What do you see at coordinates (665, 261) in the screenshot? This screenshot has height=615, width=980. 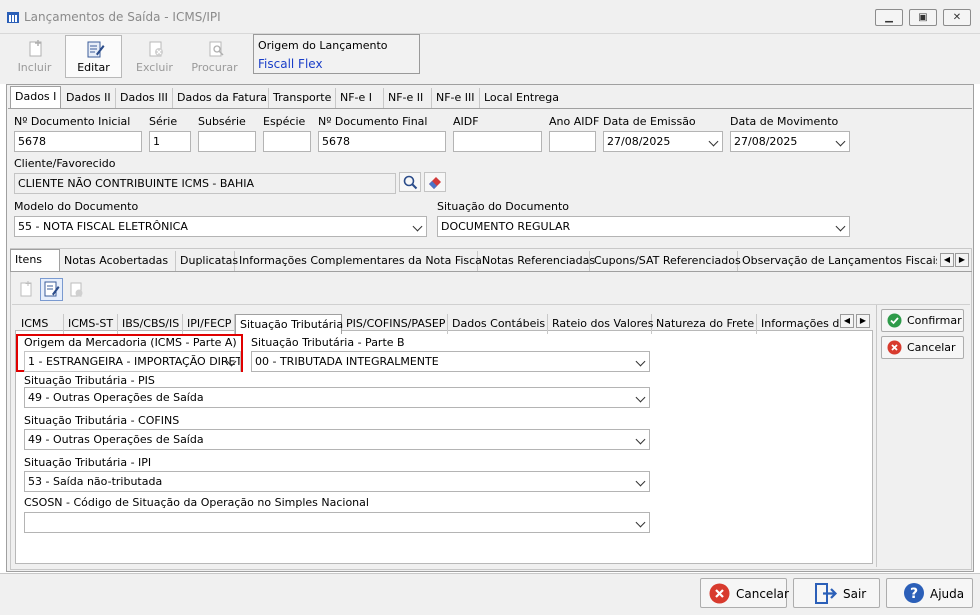 I see `tab-cupons-sat: Cupons/SAT Referenciados` at bounding box center [665, 261].